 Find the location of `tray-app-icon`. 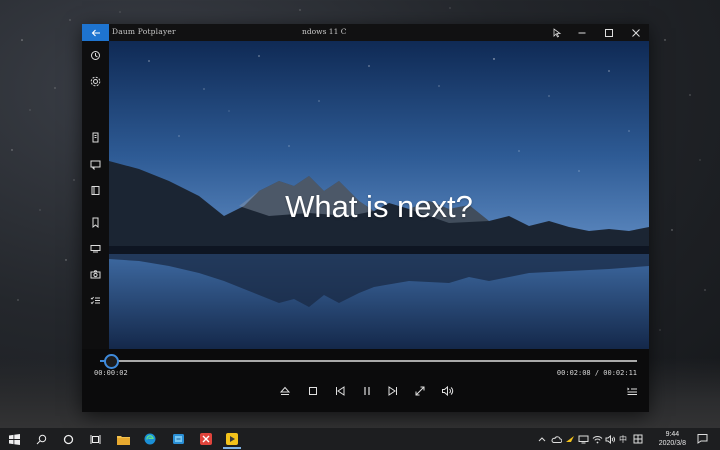

tray-app-icon is located at coordinates (570, 439).